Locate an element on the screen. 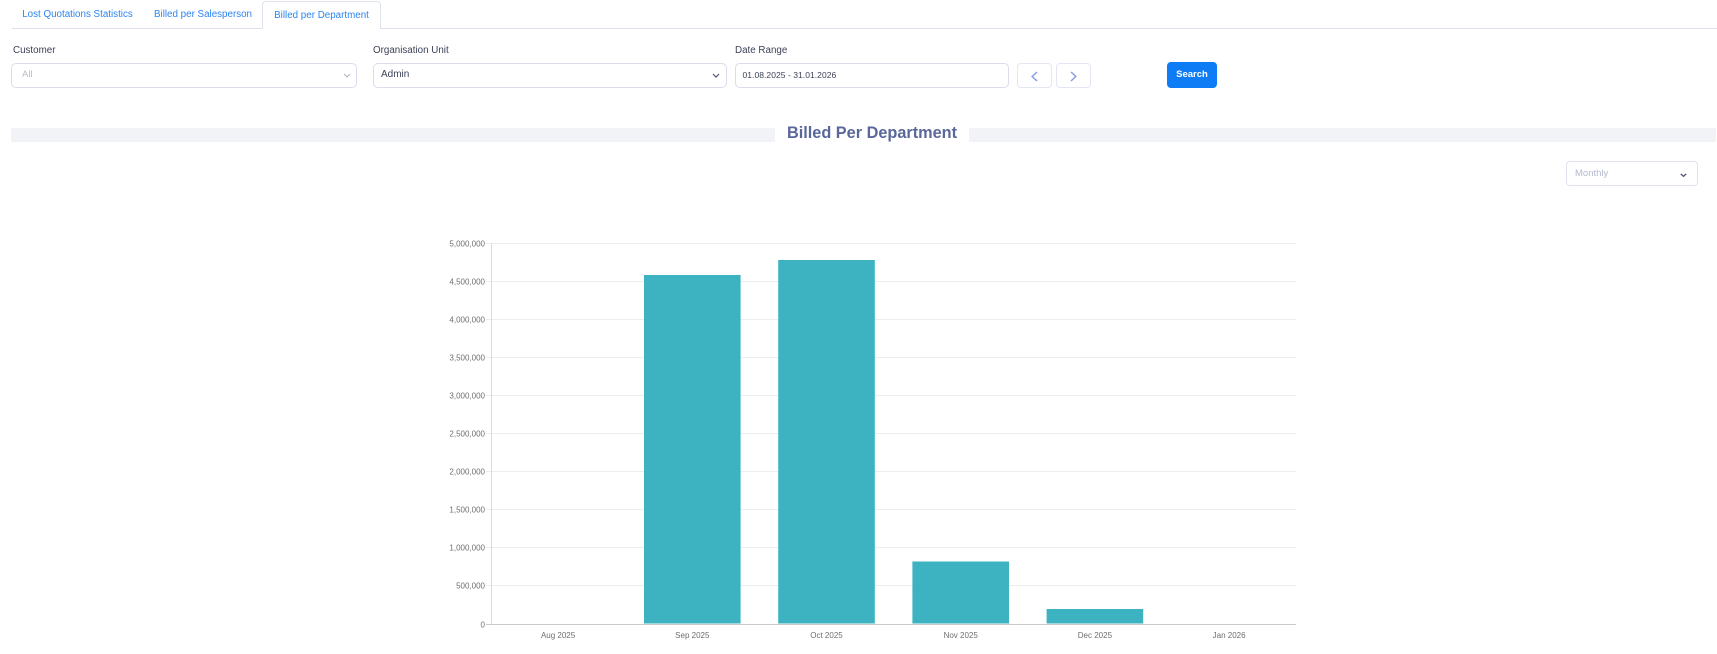 The width and height of the screenshot is (1717, 654). svg-text: Oct 2025 is located at coordinates (826, 635).